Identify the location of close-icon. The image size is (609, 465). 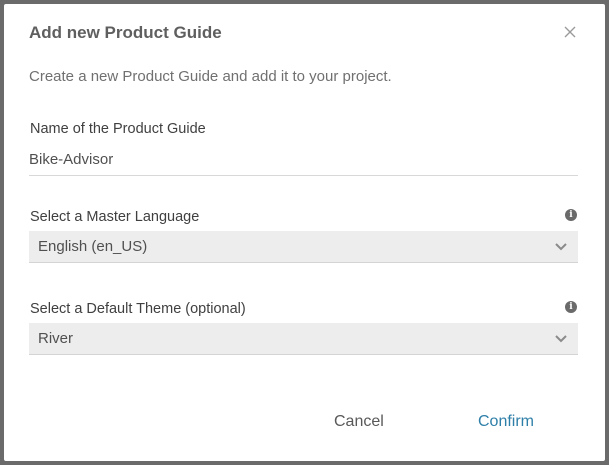
(570, 32).